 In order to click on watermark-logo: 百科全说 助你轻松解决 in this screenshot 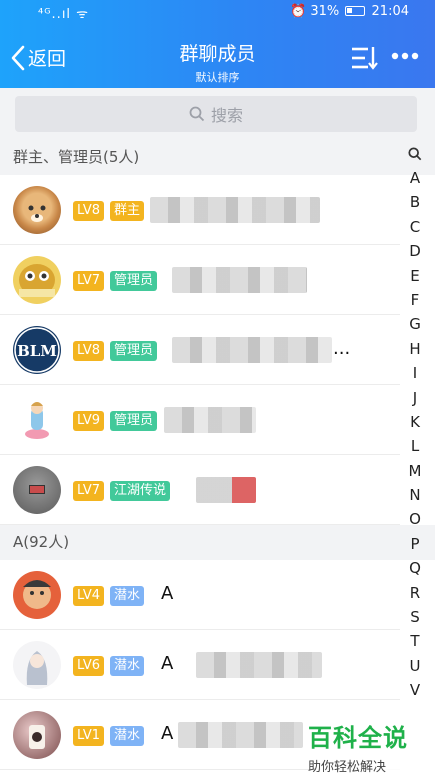, I will do `click(370, 746)`.